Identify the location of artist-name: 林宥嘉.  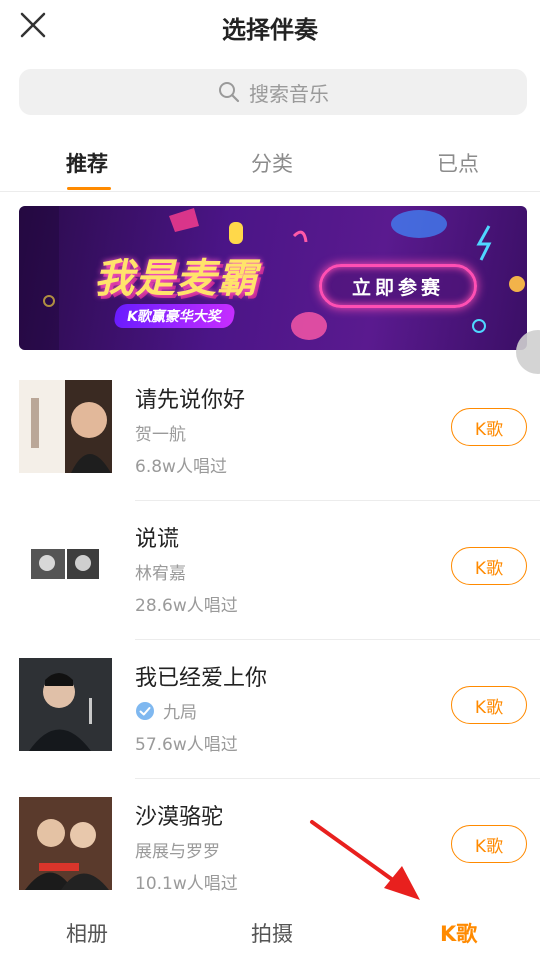
(160, 574).